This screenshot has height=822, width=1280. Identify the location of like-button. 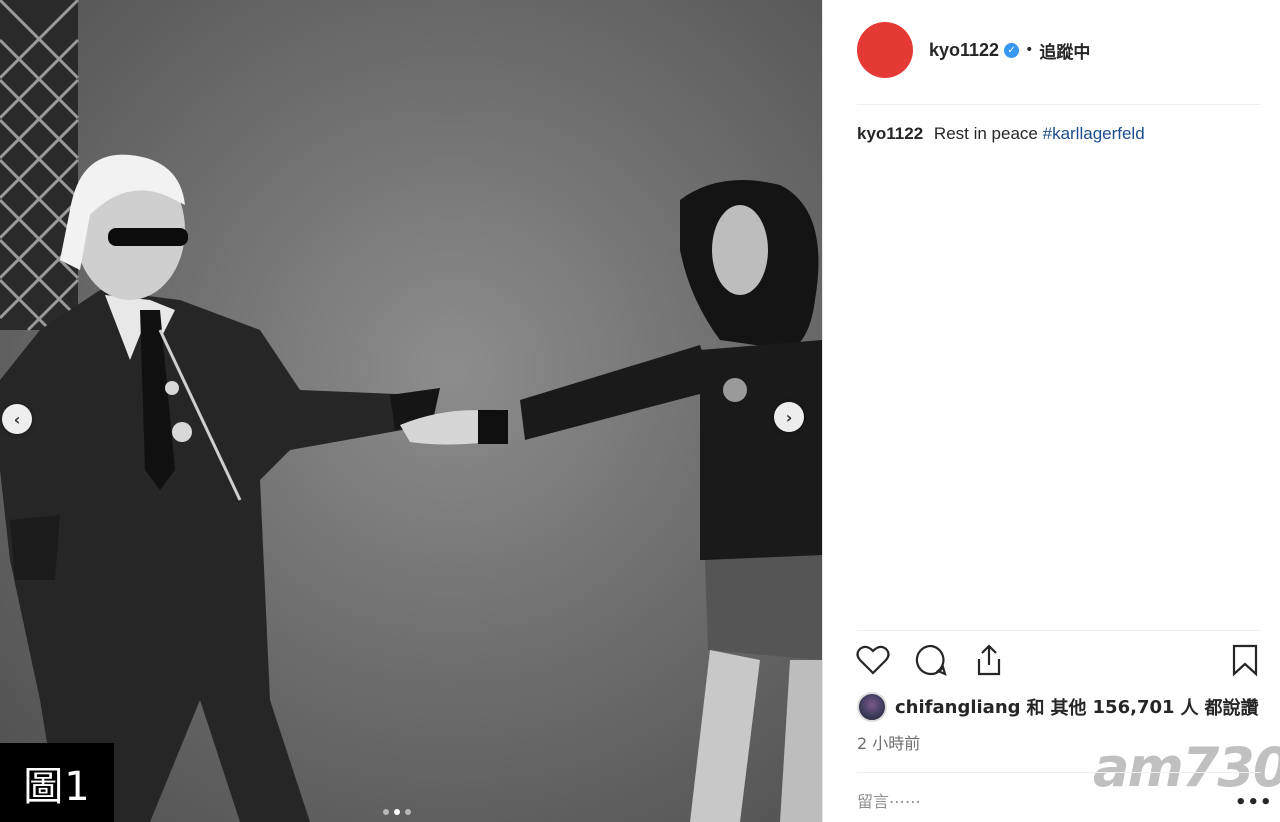
(873, 660).